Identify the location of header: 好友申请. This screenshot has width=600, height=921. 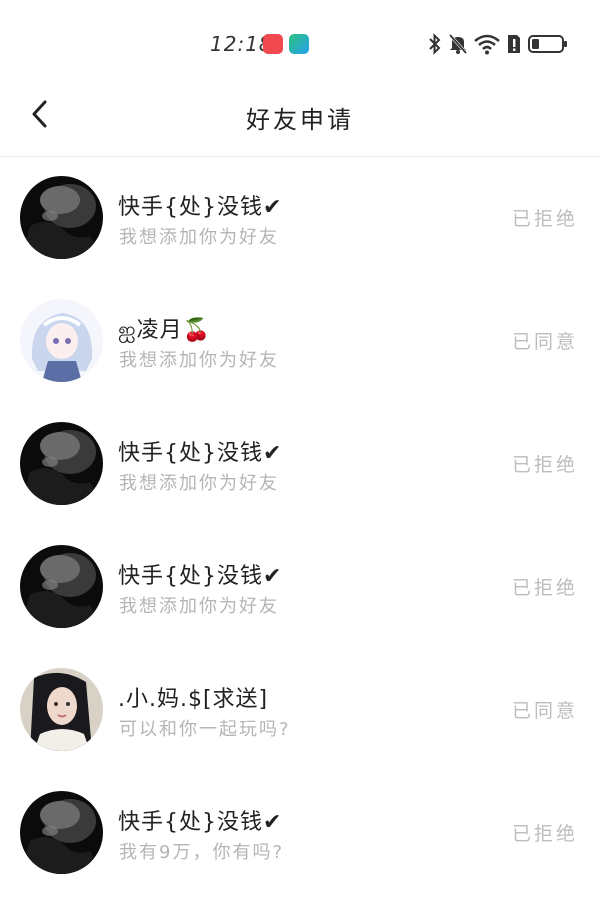
(300, 119).